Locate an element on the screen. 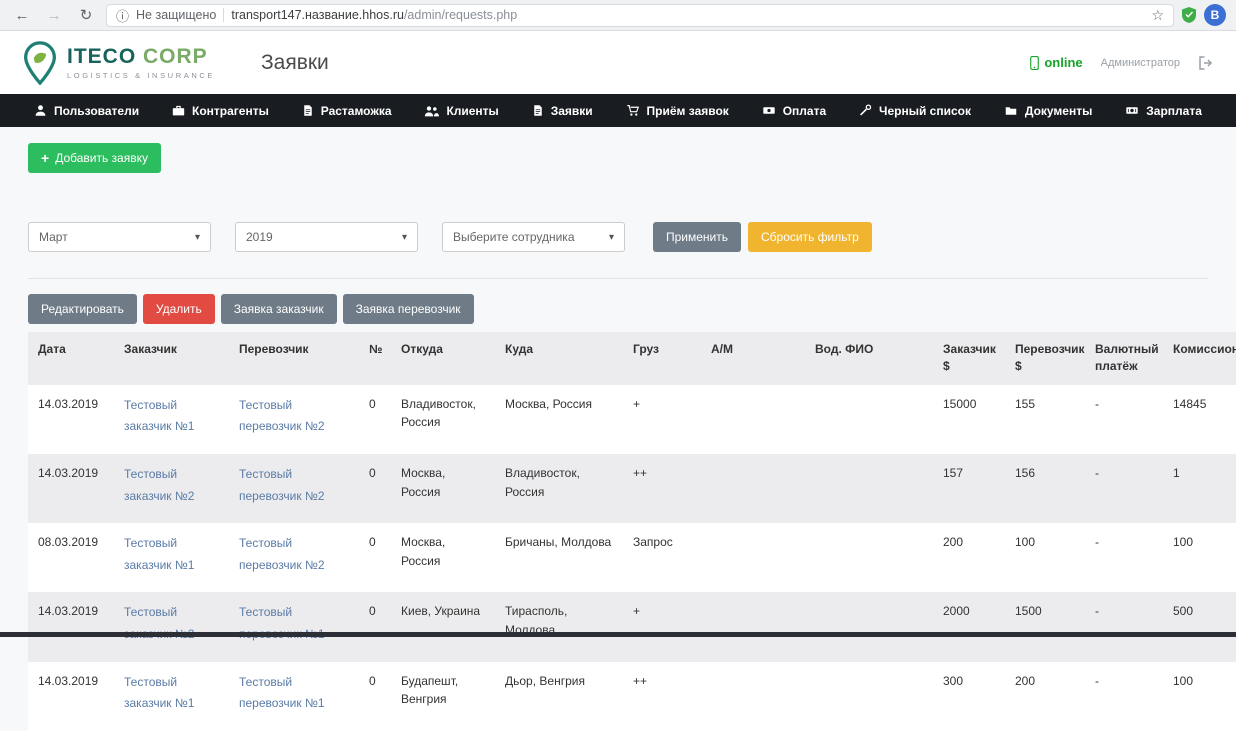 The image size is (1236, 731). nav-item-documents: Документы is located at coordinates (1048, 111).